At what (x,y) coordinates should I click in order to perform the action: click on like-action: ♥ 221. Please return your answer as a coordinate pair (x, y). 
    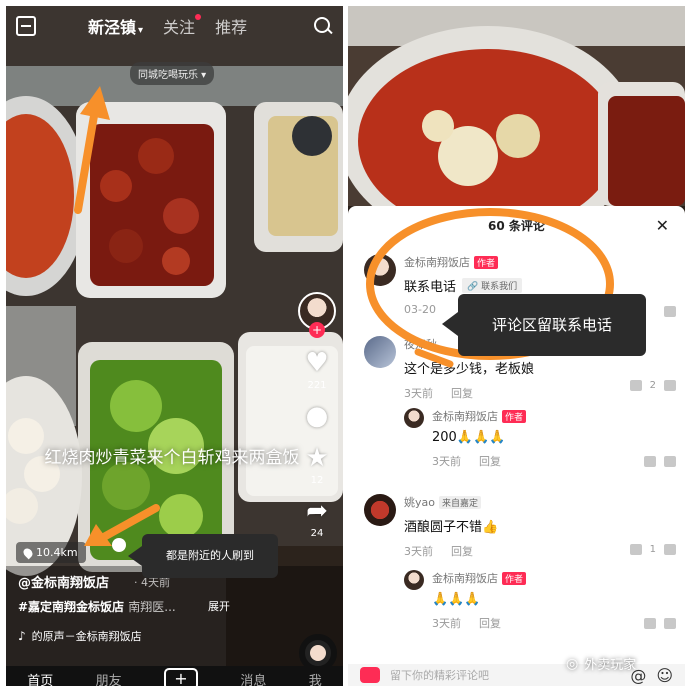
    Looking at the image, I should click on (316, 369).